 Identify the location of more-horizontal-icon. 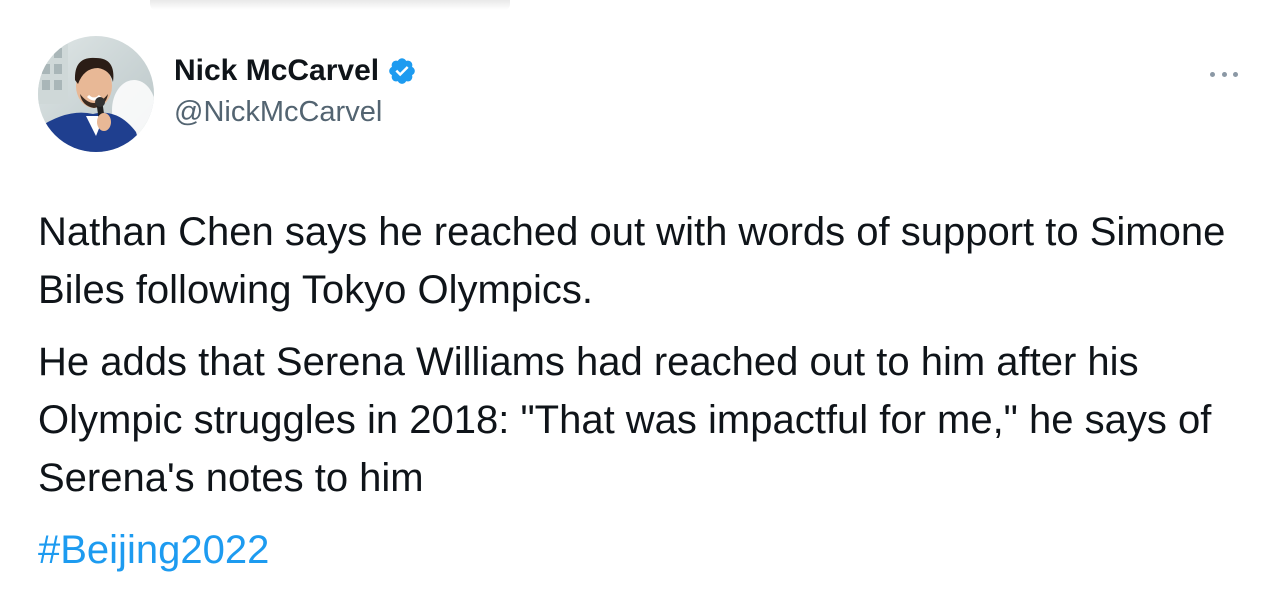
(1224, 74).